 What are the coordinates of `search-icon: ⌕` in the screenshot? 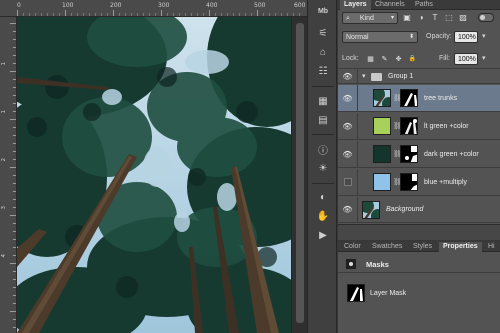 It's located at (348, 18).